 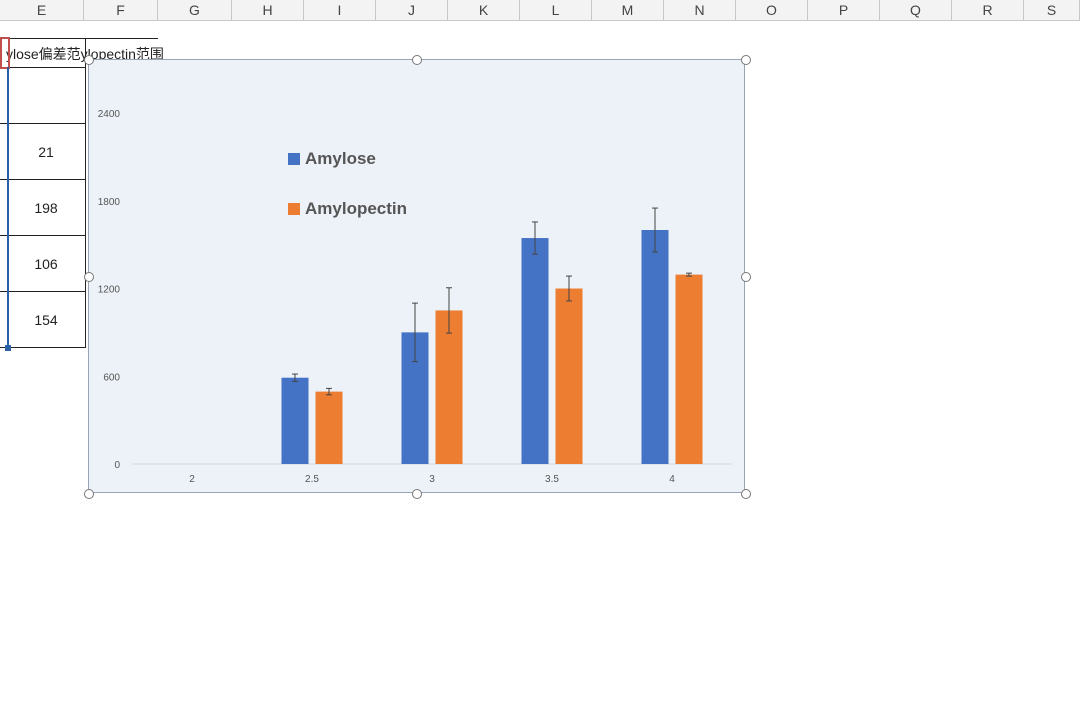 I want to click on y-tick-label: 1200, so click(x=109, y=290).